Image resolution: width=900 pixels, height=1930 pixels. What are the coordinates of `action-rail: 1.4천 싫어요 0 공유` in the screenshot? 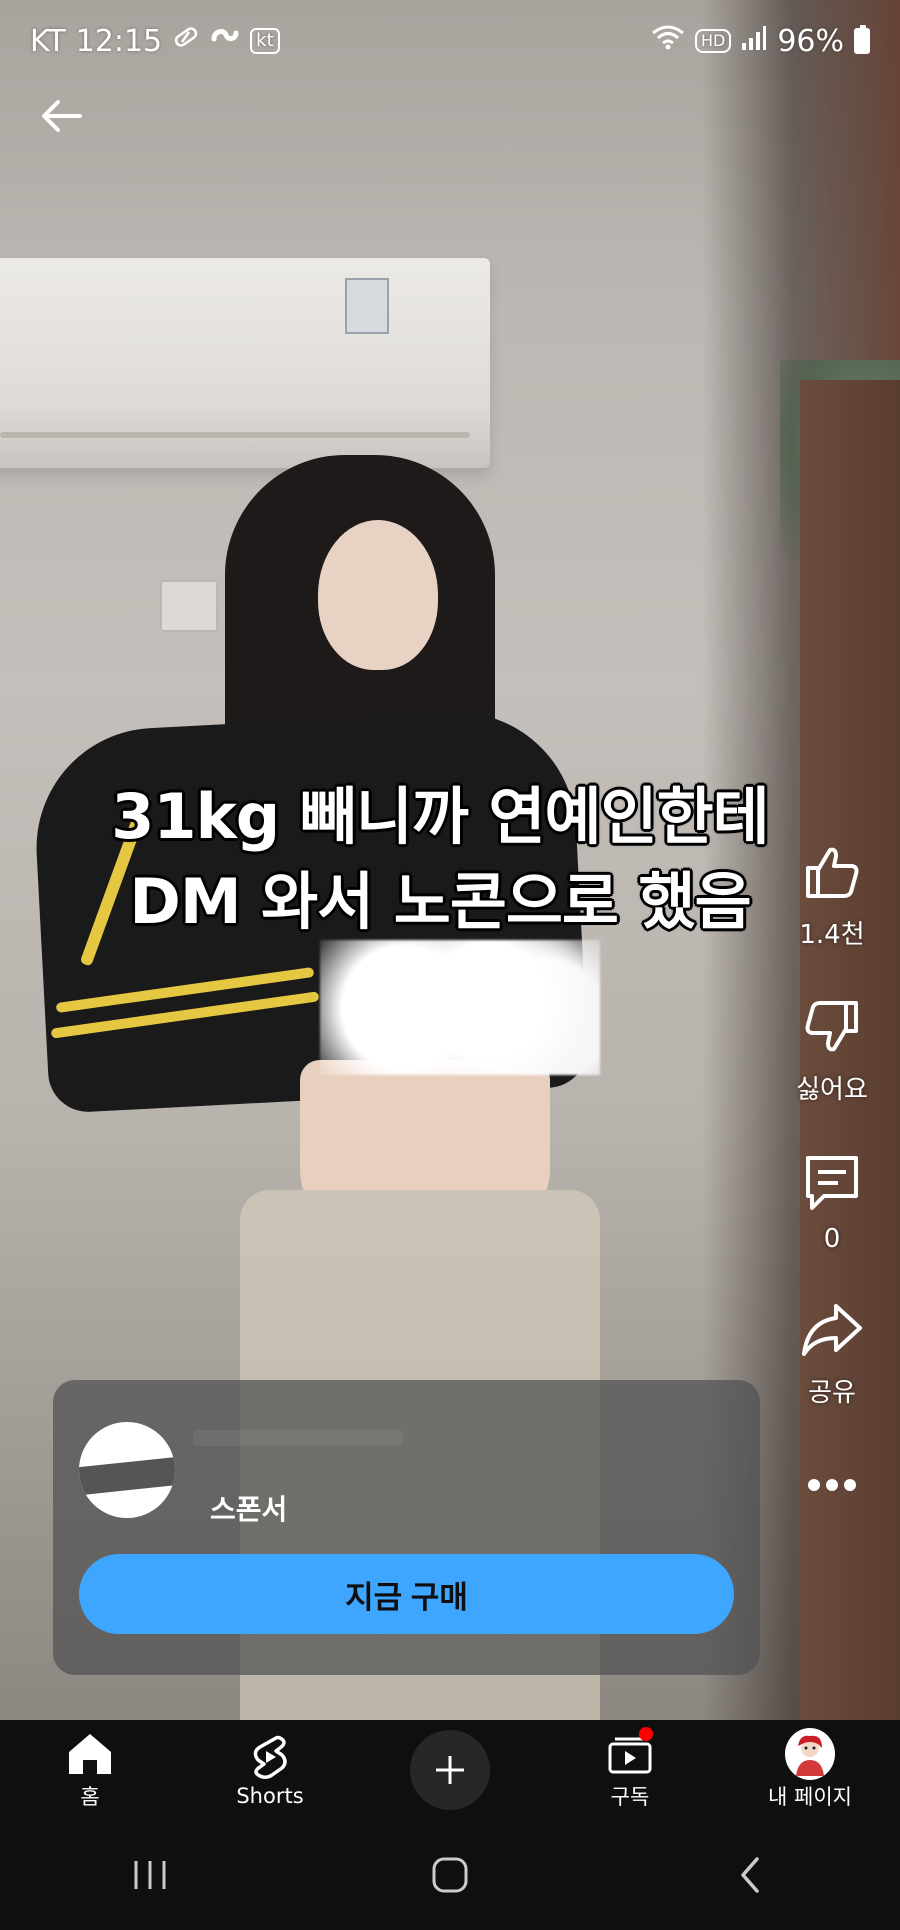 It's located at (832, 1200).